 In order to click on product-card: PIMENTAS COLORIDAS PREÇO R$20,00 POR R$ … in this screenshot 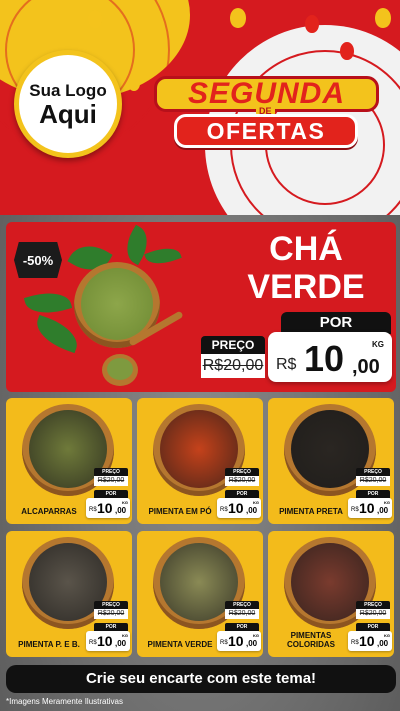, I will do `click(331, 594)`.